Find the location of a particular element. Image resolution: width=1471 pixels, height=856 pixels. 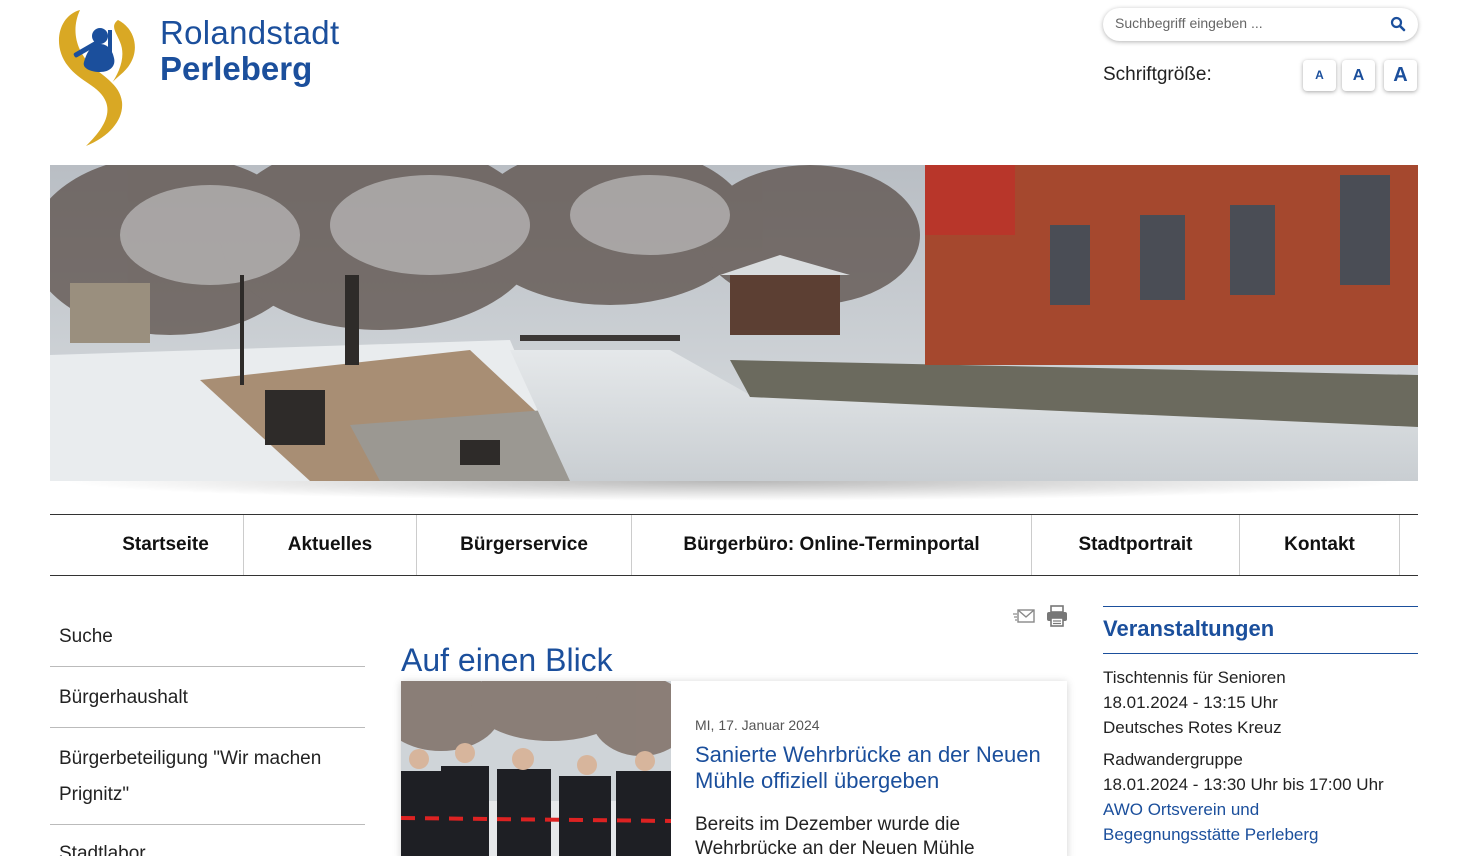

event-location: Deutsches Rotes Kreuz is located at coordinates (1192, 727).